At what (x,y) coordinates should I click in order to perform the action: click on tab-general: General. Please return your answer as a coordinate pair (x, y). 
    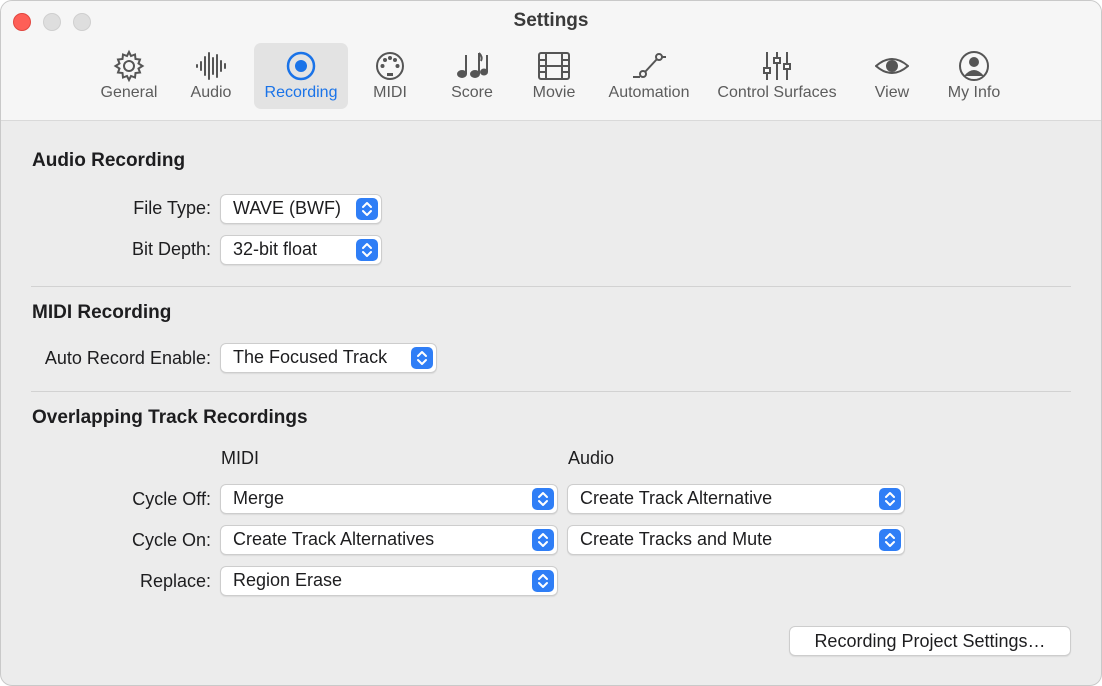
    Looking at the image, I should click on (129, 76).